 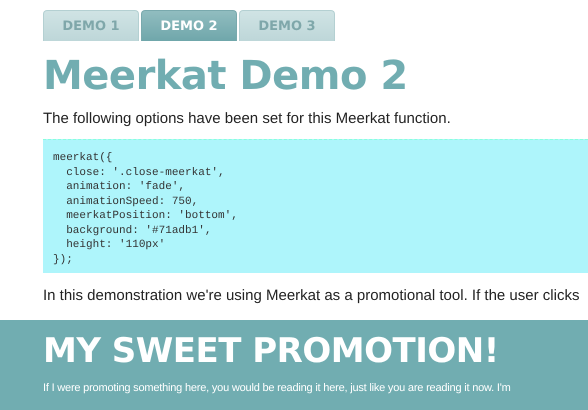 I want to click on paragraph-text: In this demonstration we're using Meerkat as a promotional tool. If the user clicks, so click(x=311, y=295).